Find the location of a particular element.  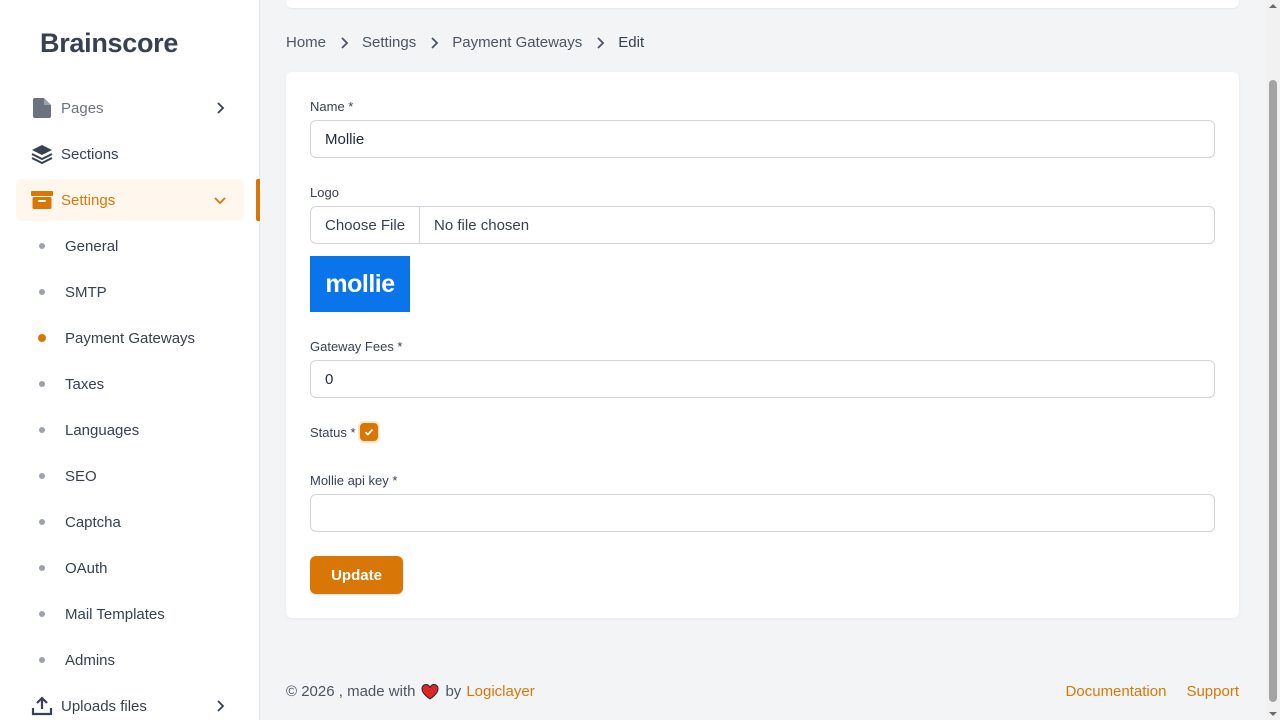

sidebar-subitem-mail-templates: Mail Templates is located at coordinates (100, 614).